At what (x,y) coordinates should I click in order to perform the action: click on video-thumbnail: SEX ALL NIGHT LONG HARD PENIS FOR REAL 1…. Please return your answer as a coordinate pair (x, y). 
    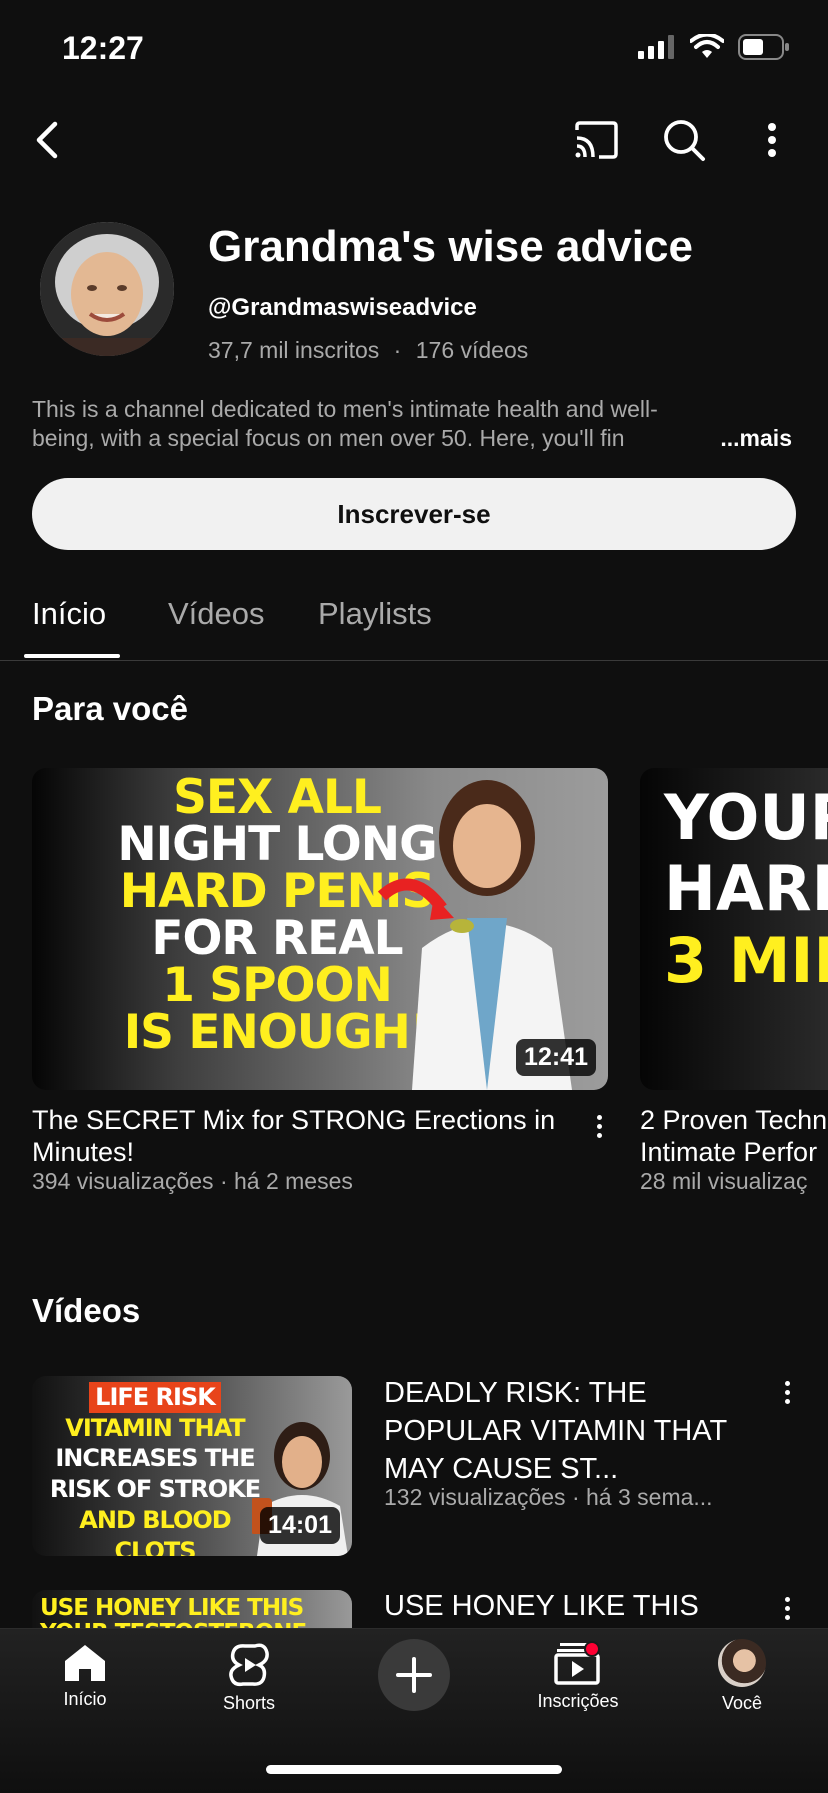
    Looking at the image, I should click on (320, 929).